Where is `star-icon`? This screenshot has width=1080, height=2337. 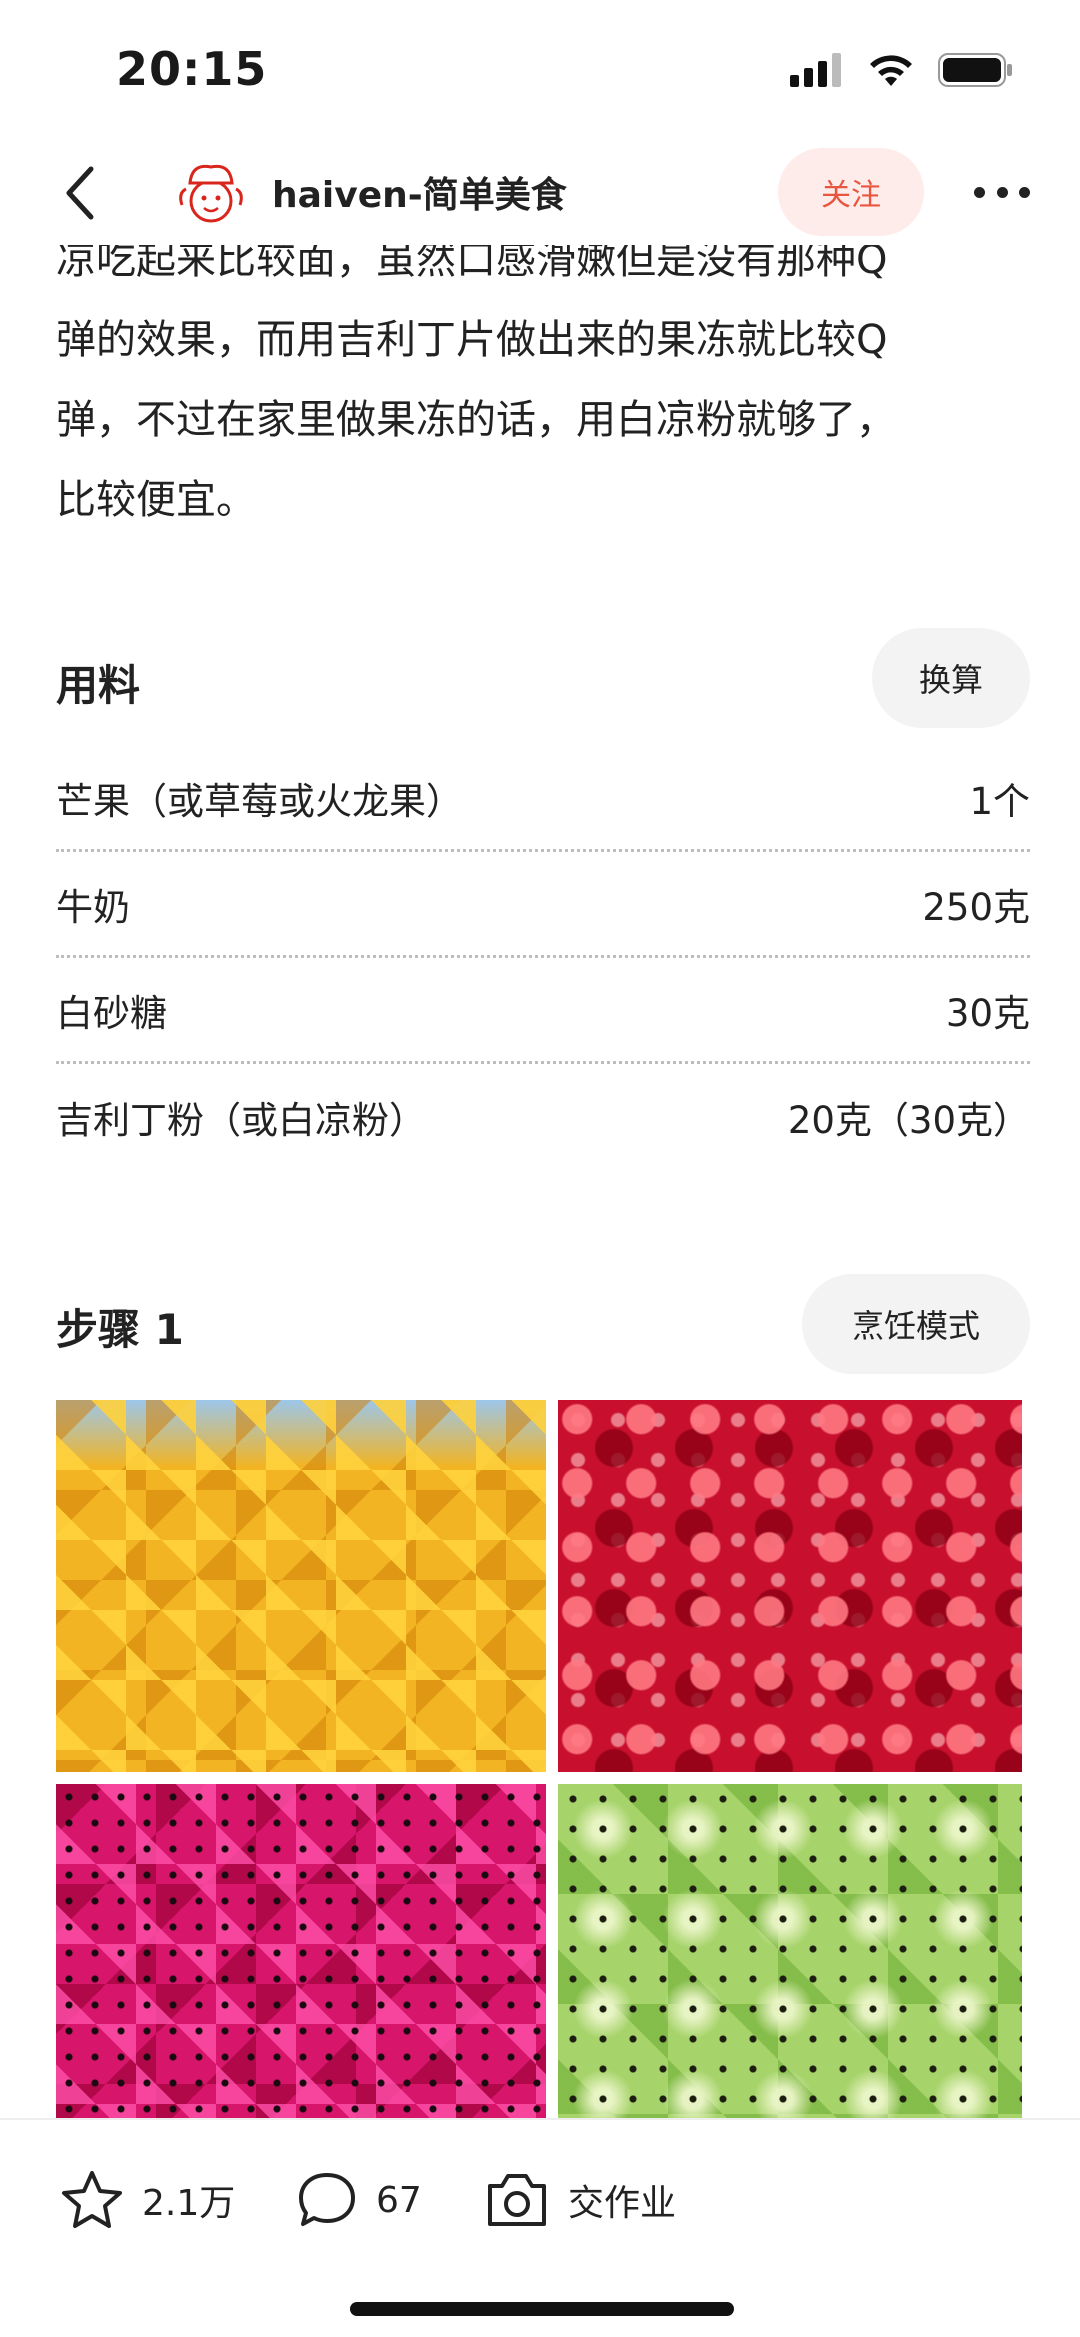 star-icon is located at coordinates (92, 2199).